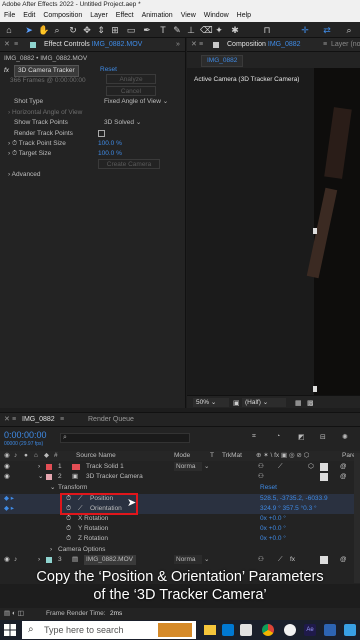 Image resolution: width=360 pixels, height=640 pixels. What do you see at coordinates (41, 71) in the screenshot?
I see `effect-header: fx 3D Camera Tracker` at bounding box center [41, 71].